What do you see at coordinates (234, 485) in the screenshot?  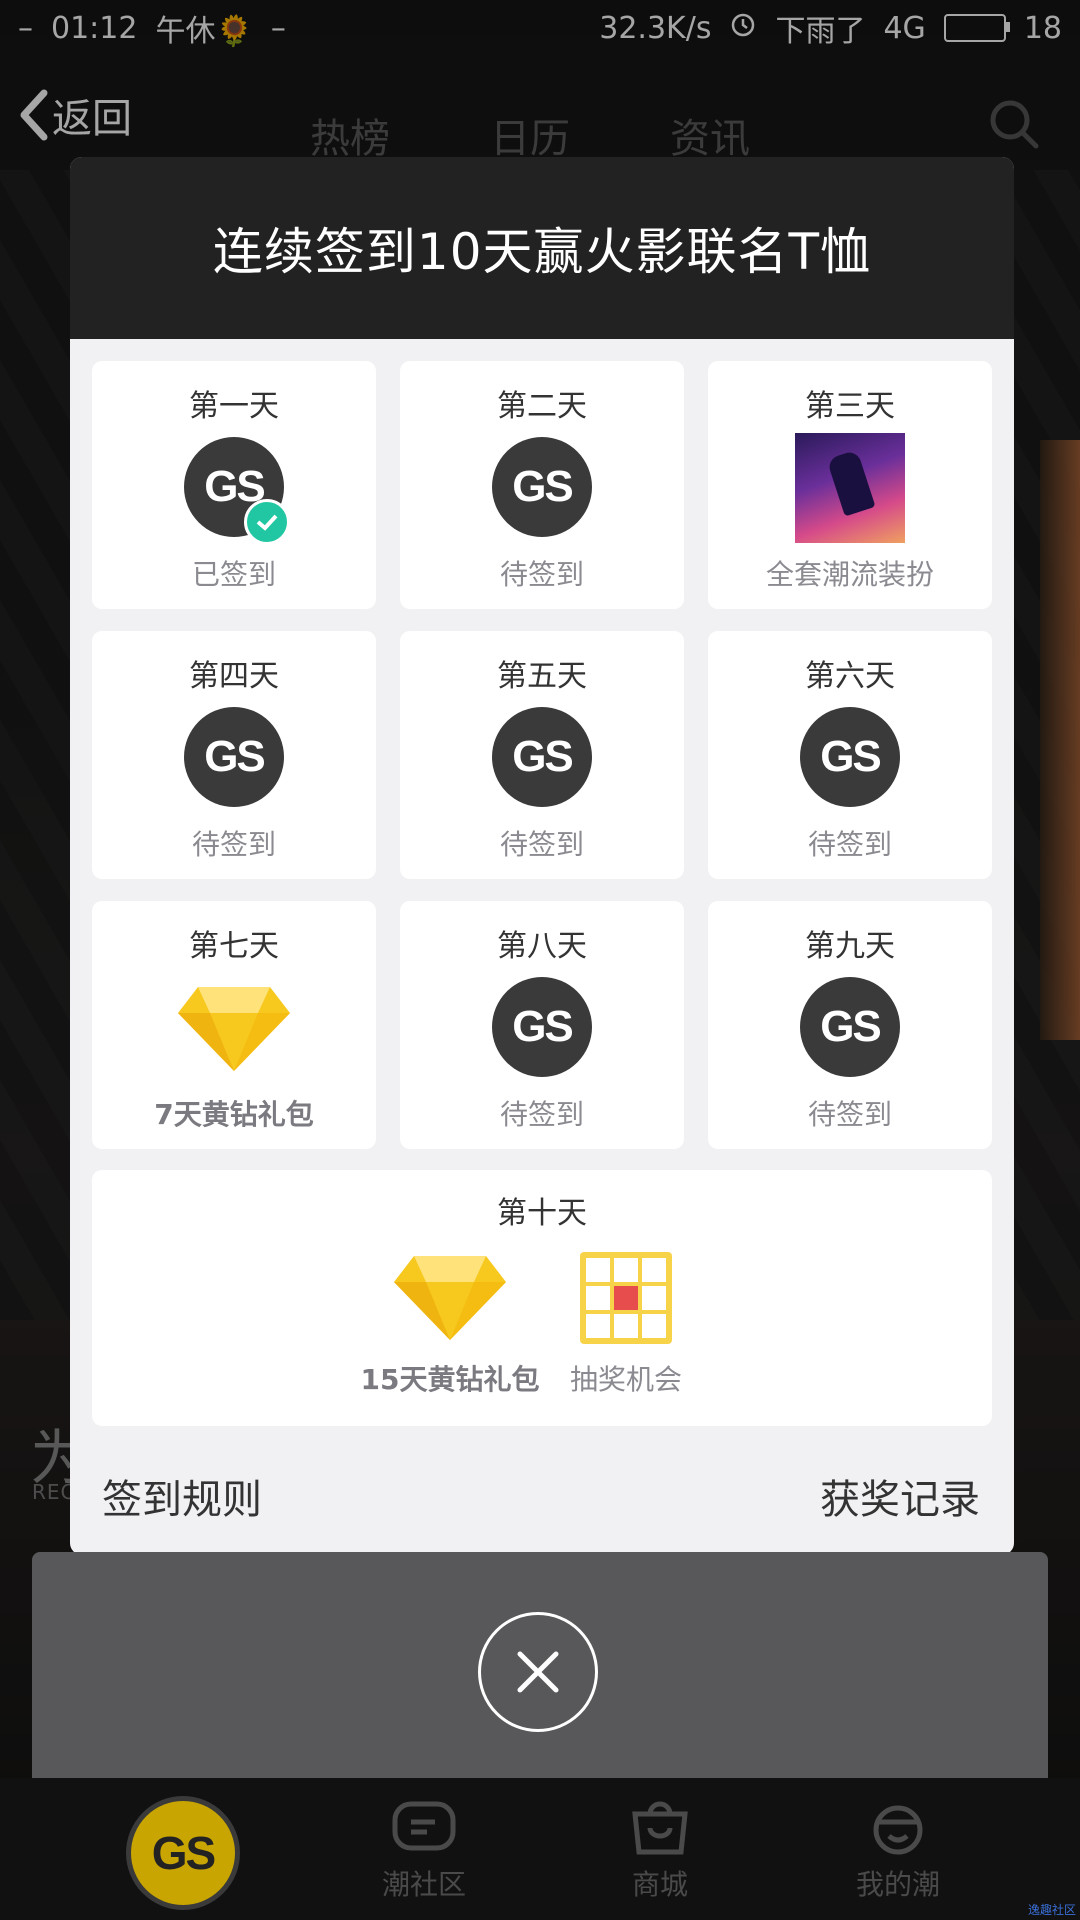 I see `day-card-1: 第一天 GS 已签到` at bounding box center [234, 485].